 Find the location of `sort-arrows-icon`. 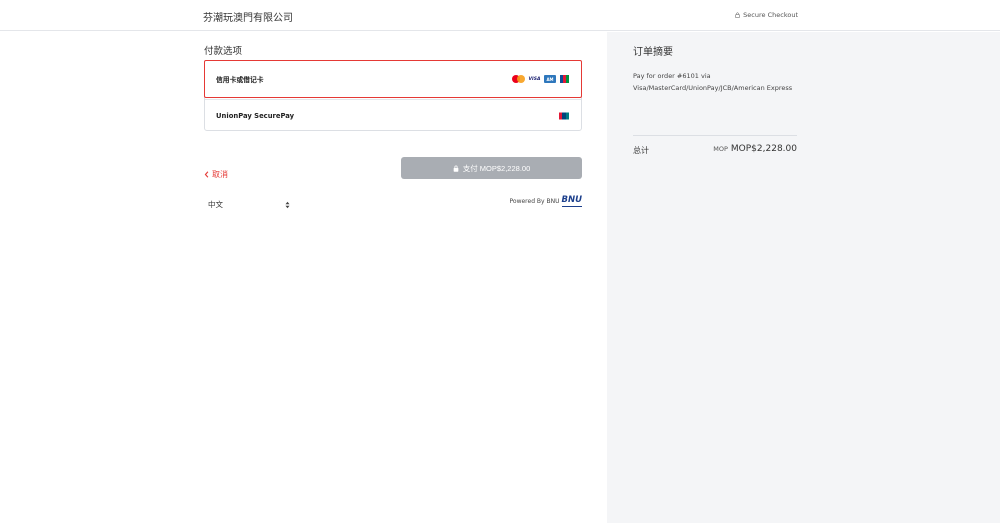

sort-arrows-icon is located at coordinates (287, 204).